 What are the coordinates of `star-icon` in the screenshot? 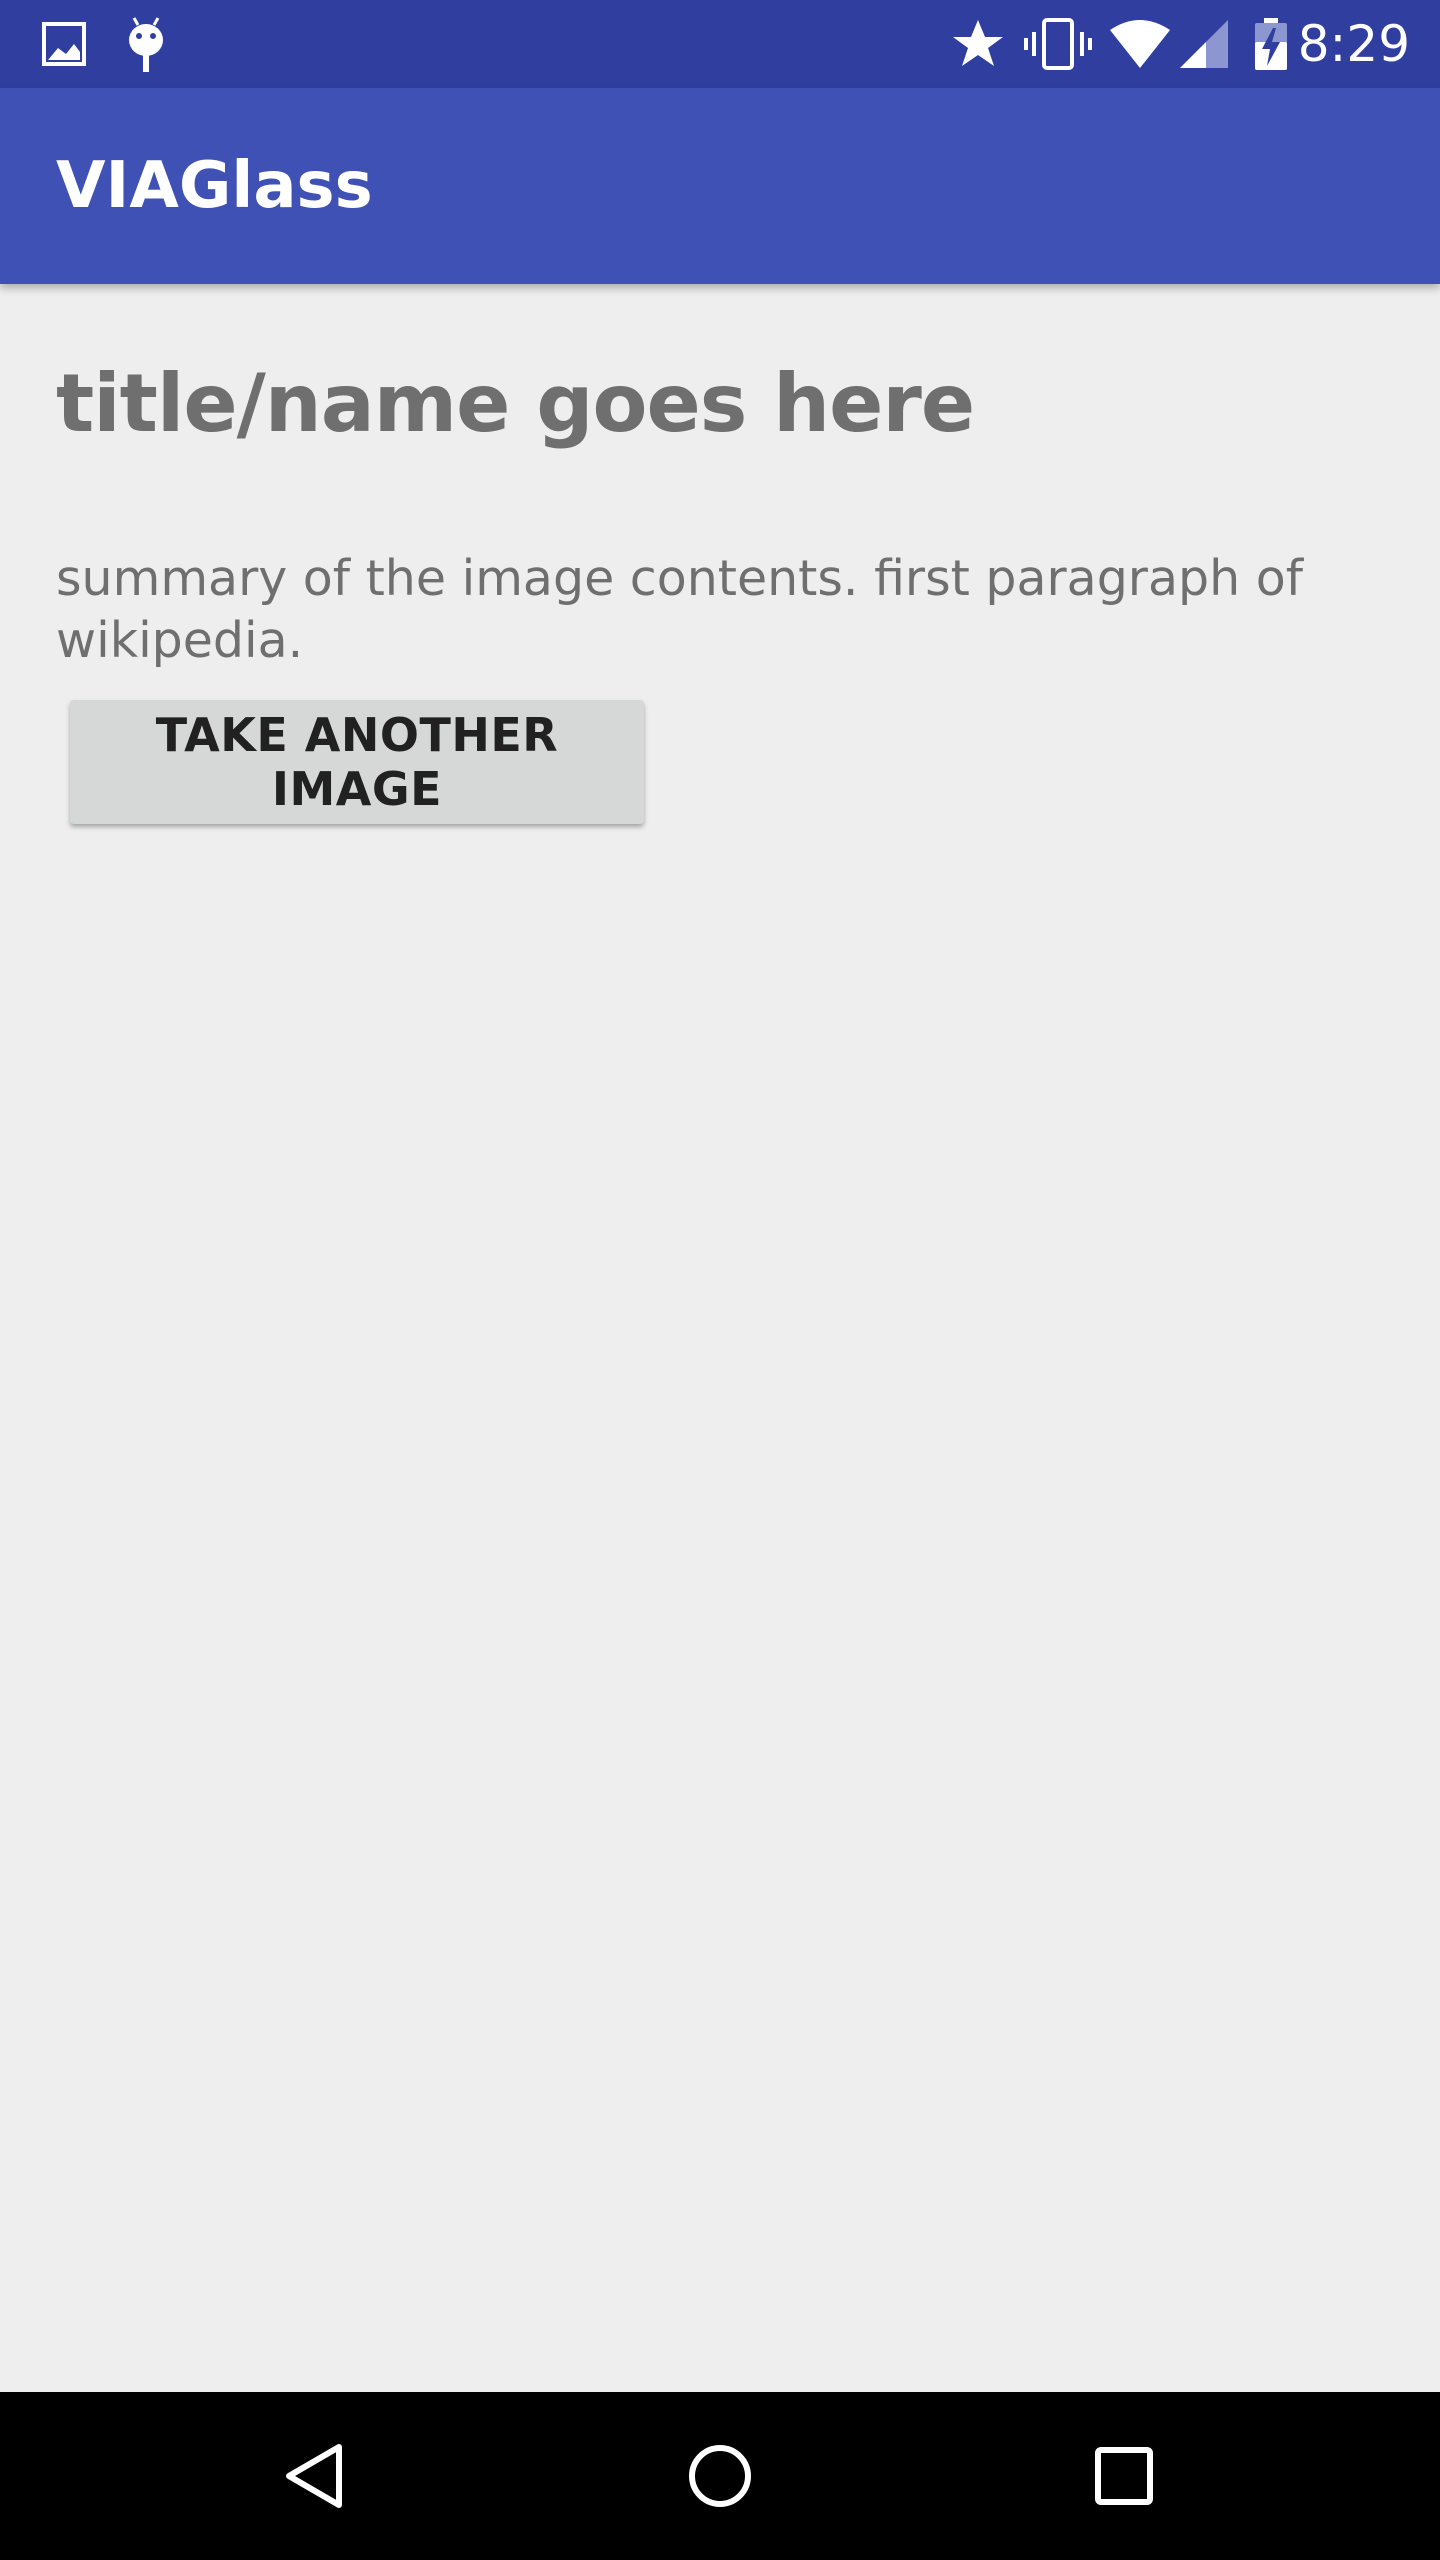 It's located at (978, 44).